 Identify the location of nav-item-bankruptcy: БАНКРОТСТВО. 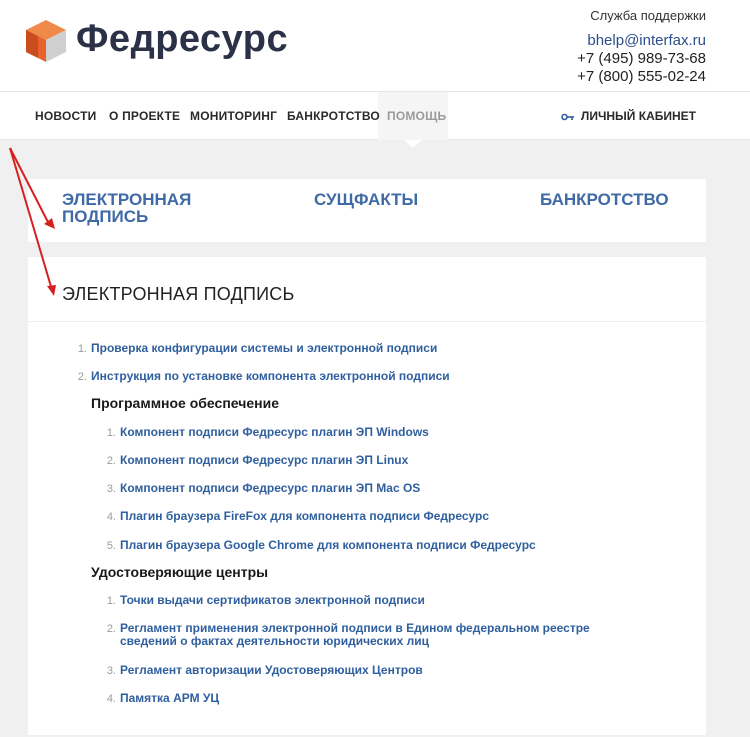
(333, 116).